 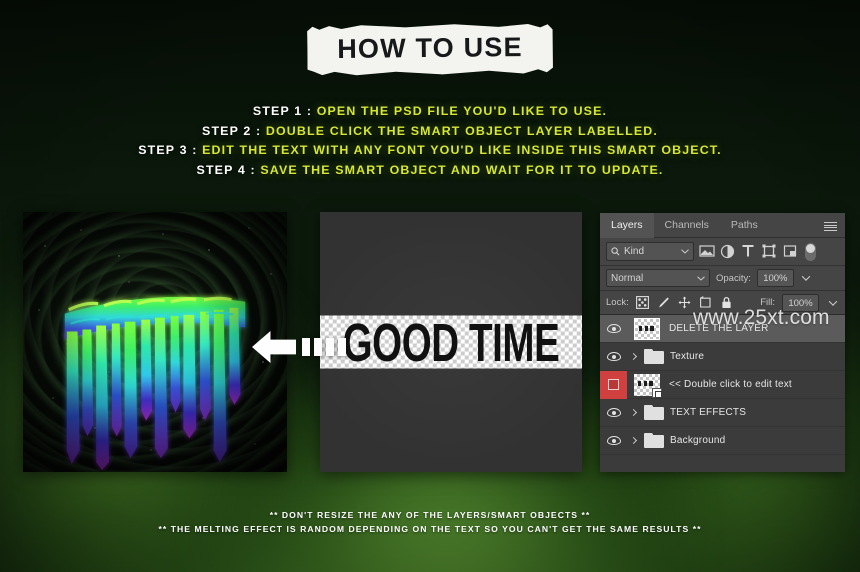 I want to click on panel-tabbar: Layers Channels Paths, so click(x=722, y=225).